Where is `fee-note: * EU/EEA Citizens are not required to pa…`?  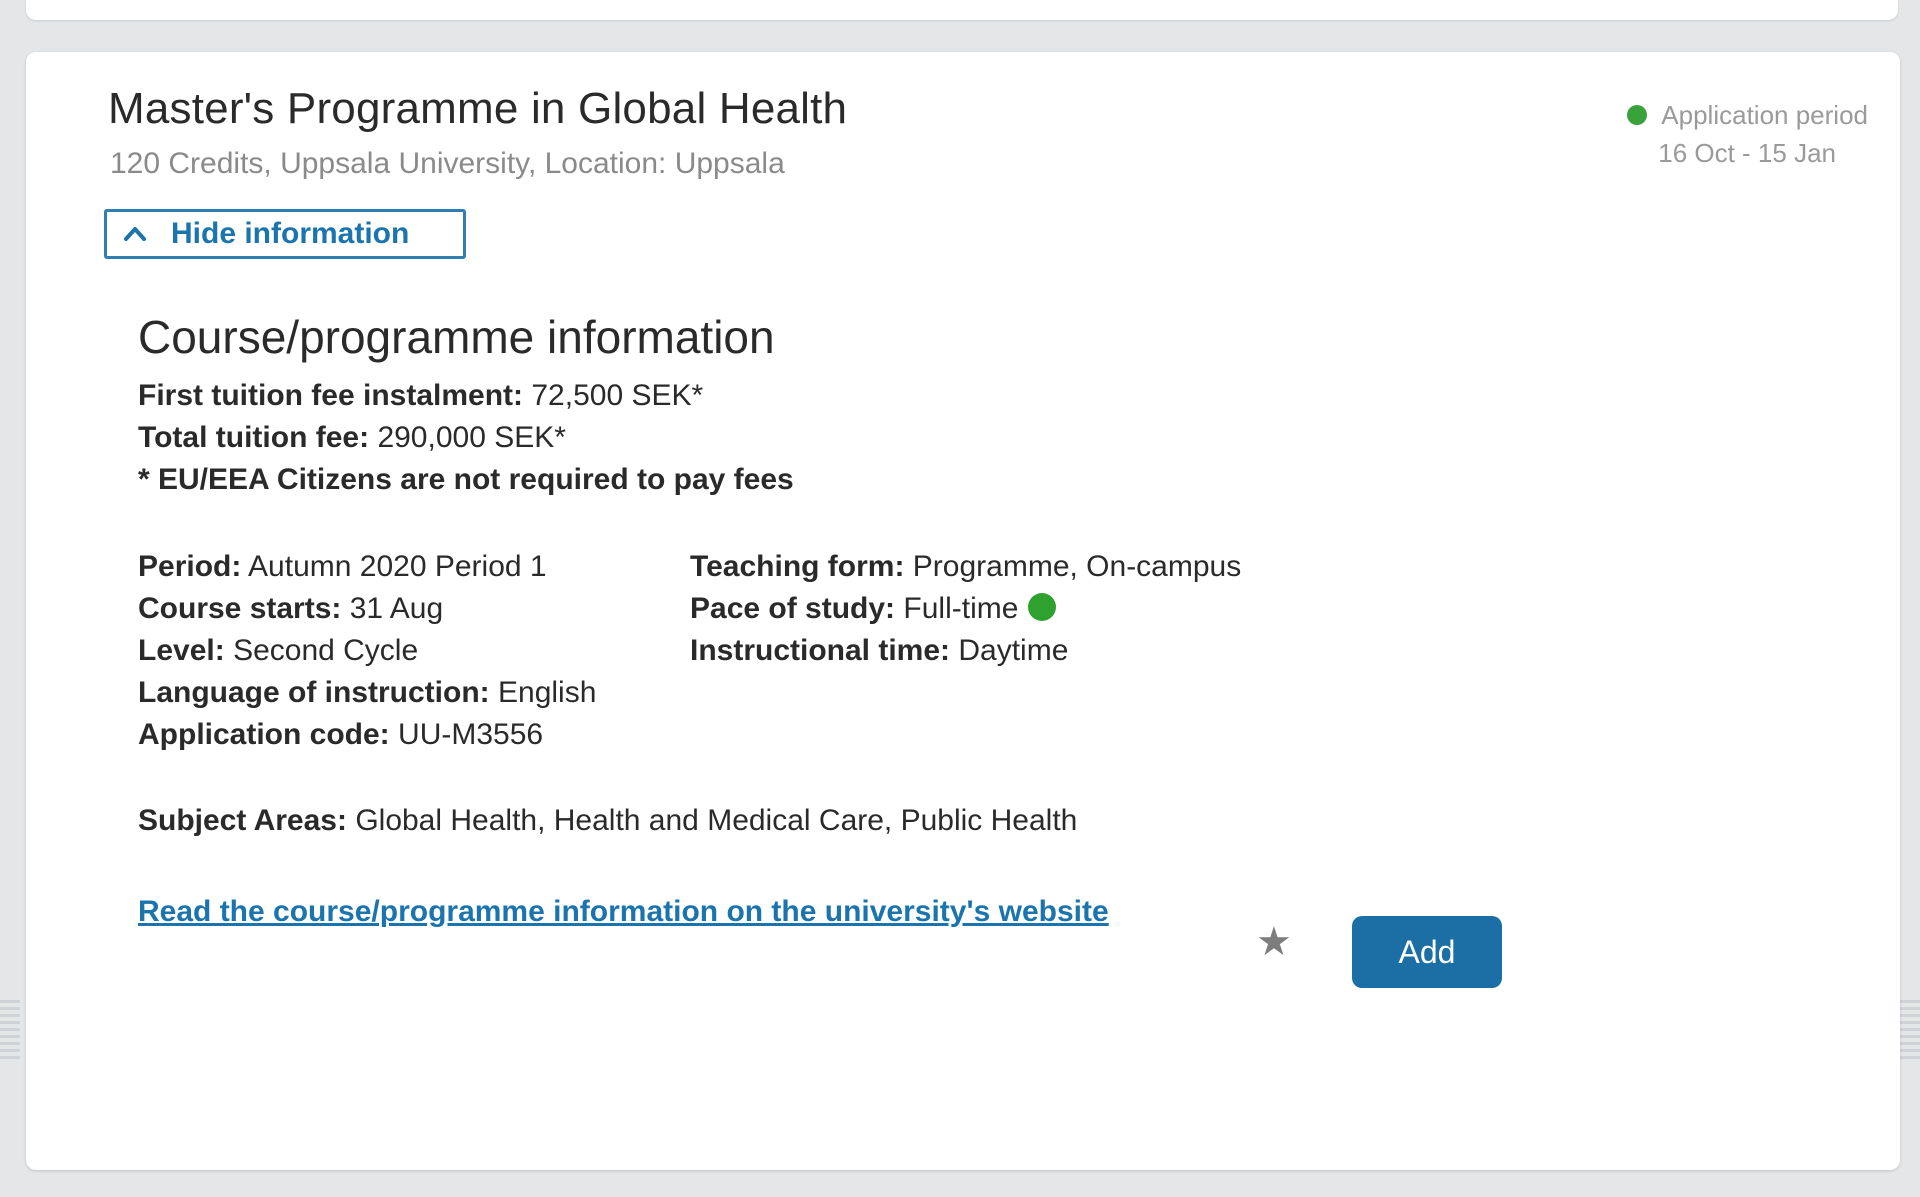
fee-note: * EU/EEA Citizens are not required to pa… is located at coordinates (466, 479).